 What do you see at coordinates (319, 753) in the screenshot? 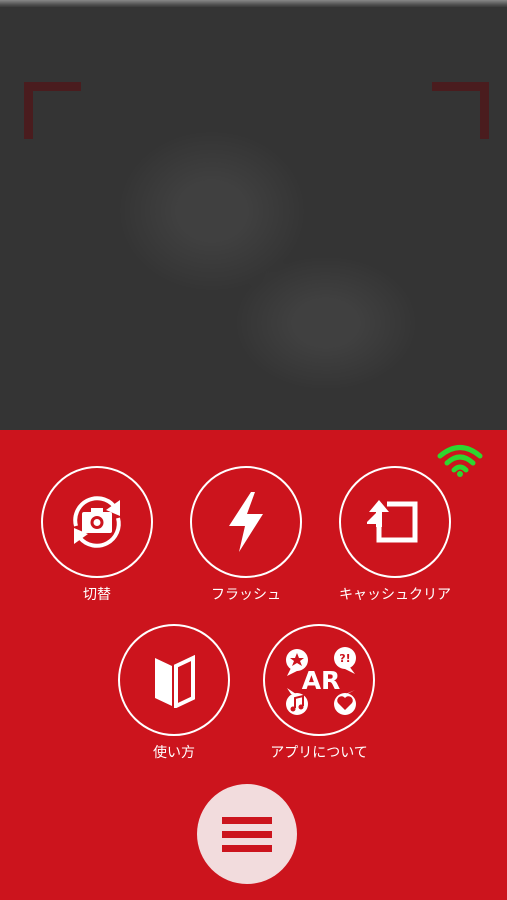
I see `about-app-label: アプリについて` at bounding box center [319, 753].